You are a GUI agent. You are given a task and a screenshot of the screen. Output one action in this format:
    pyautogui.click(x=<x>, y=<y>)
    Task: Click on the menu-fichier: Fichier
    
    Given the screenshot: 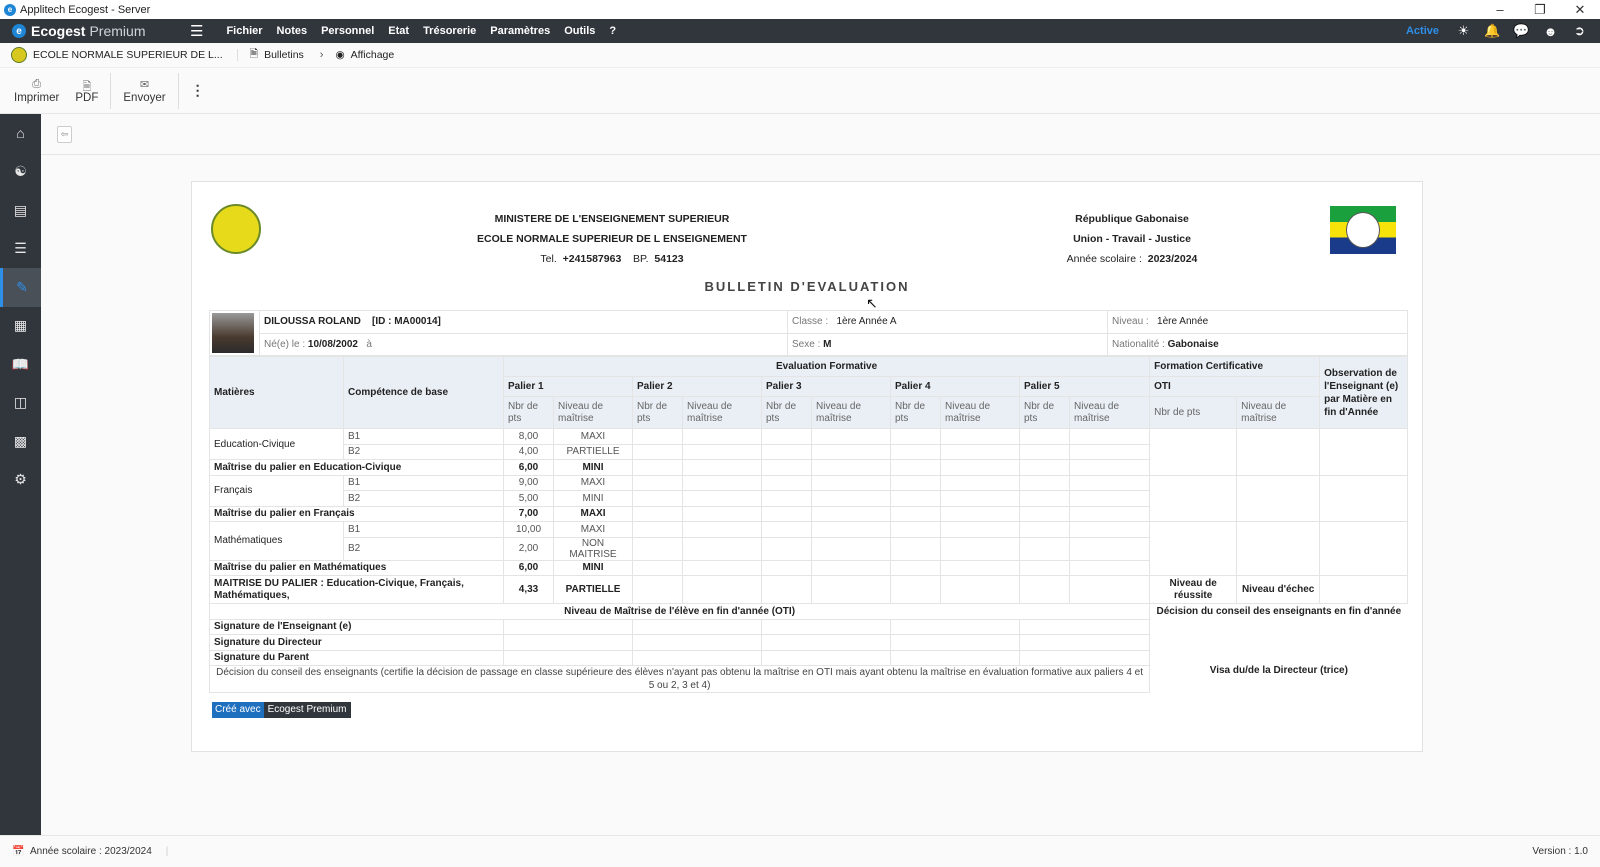 What is the action you would take?
    pyautogui.click(x=244, y=31)
    